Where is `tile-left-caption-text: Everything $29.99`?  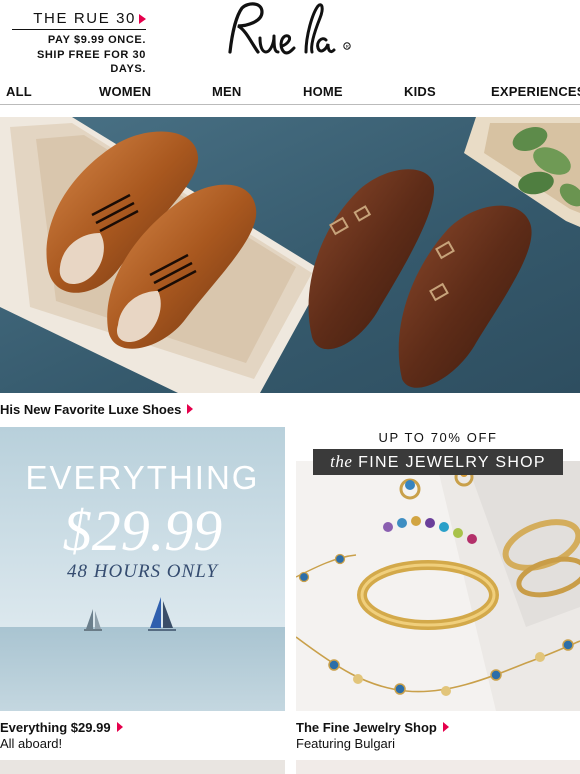
tile-left-caption-text: Everything $29.99 is located at coordinates (55, 727).